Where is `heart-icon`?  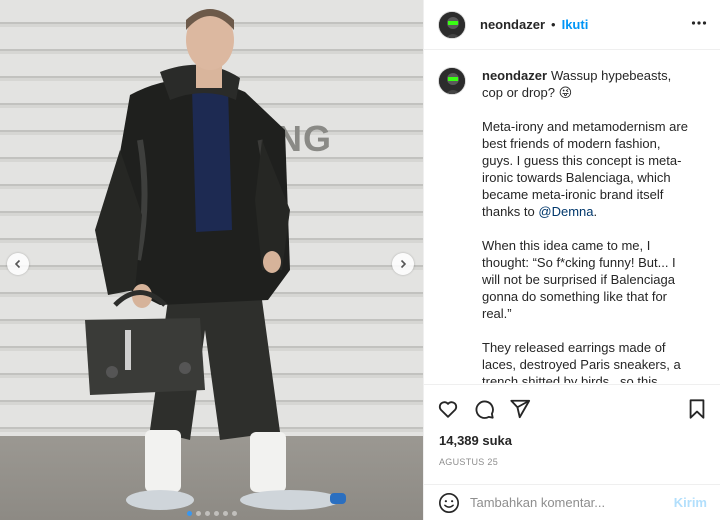 heart-icon is located at coordinates (448, 409).